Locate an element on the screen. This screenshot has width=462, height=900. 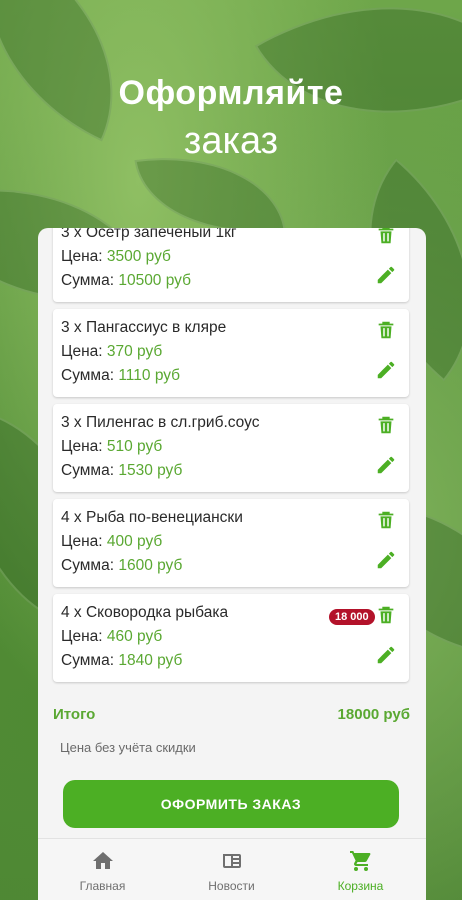
sum-value: 10500 руб is located at coordinates (154, 280).